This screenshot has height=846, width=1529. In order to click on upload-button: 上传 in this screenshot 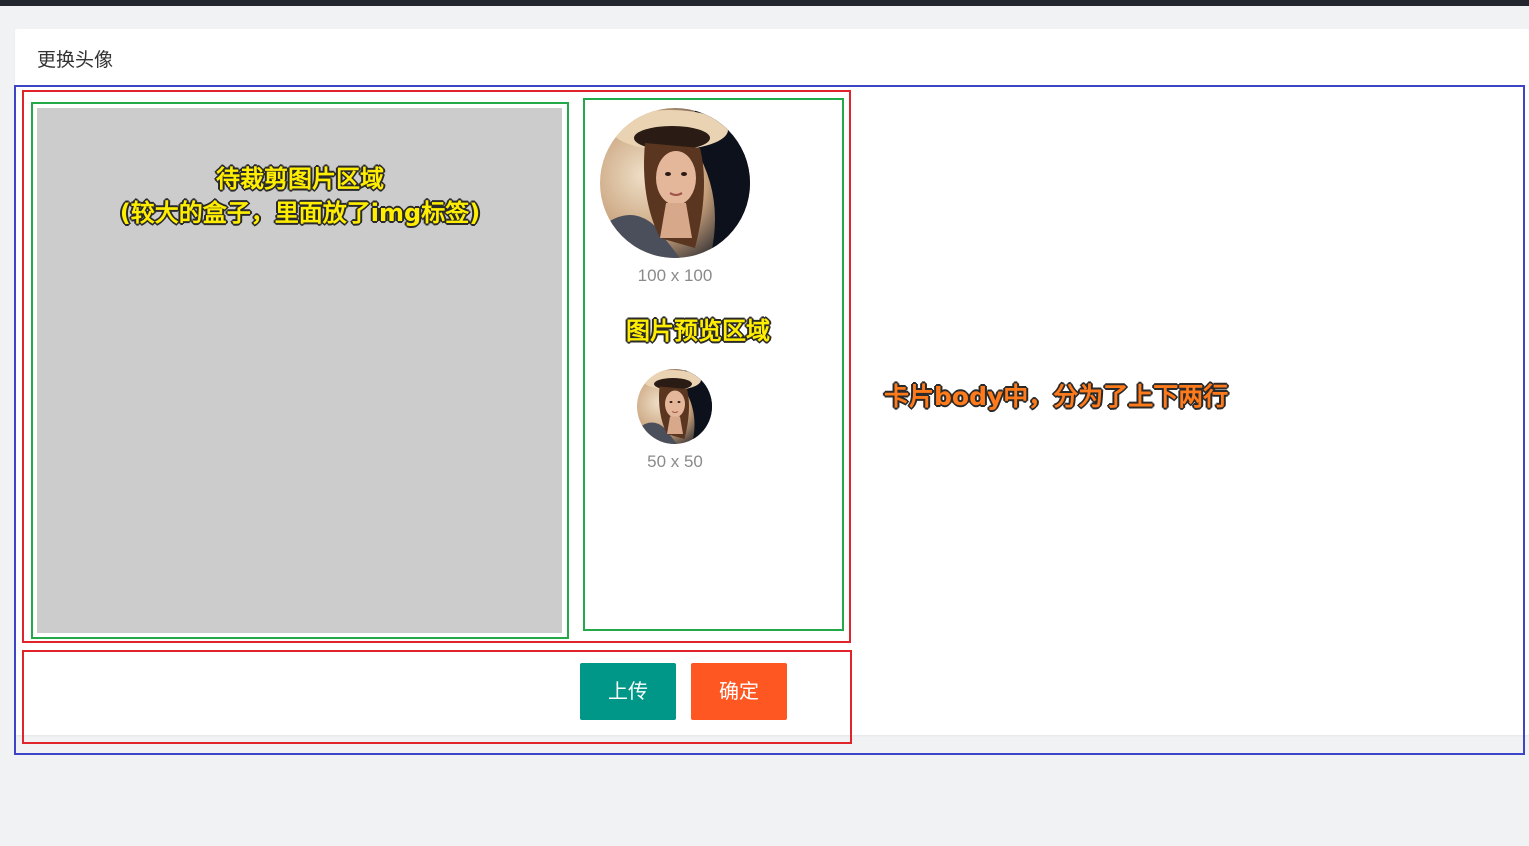, I will do `click(628, 691)`.